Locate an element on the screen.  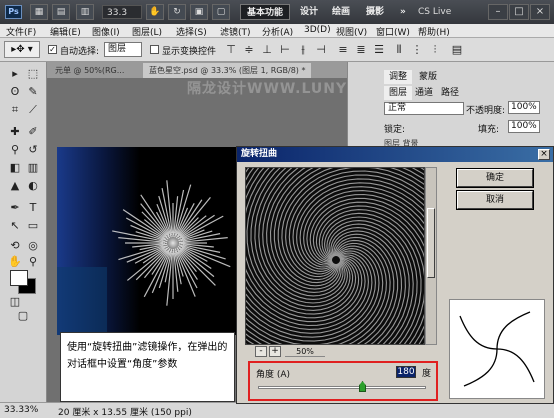
panel-tab-paths: 路径 is located at coordinates (450, 93).